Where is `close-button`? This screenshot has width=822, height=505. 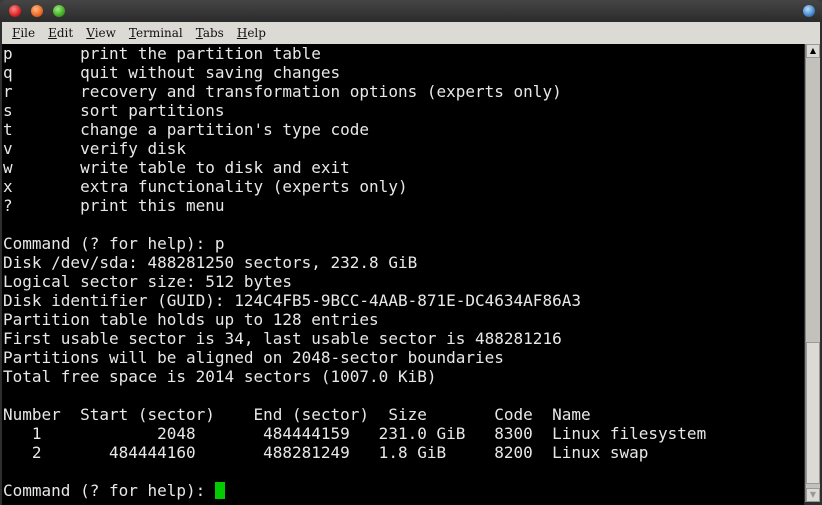
close-button is located at coordinates (15, 11).